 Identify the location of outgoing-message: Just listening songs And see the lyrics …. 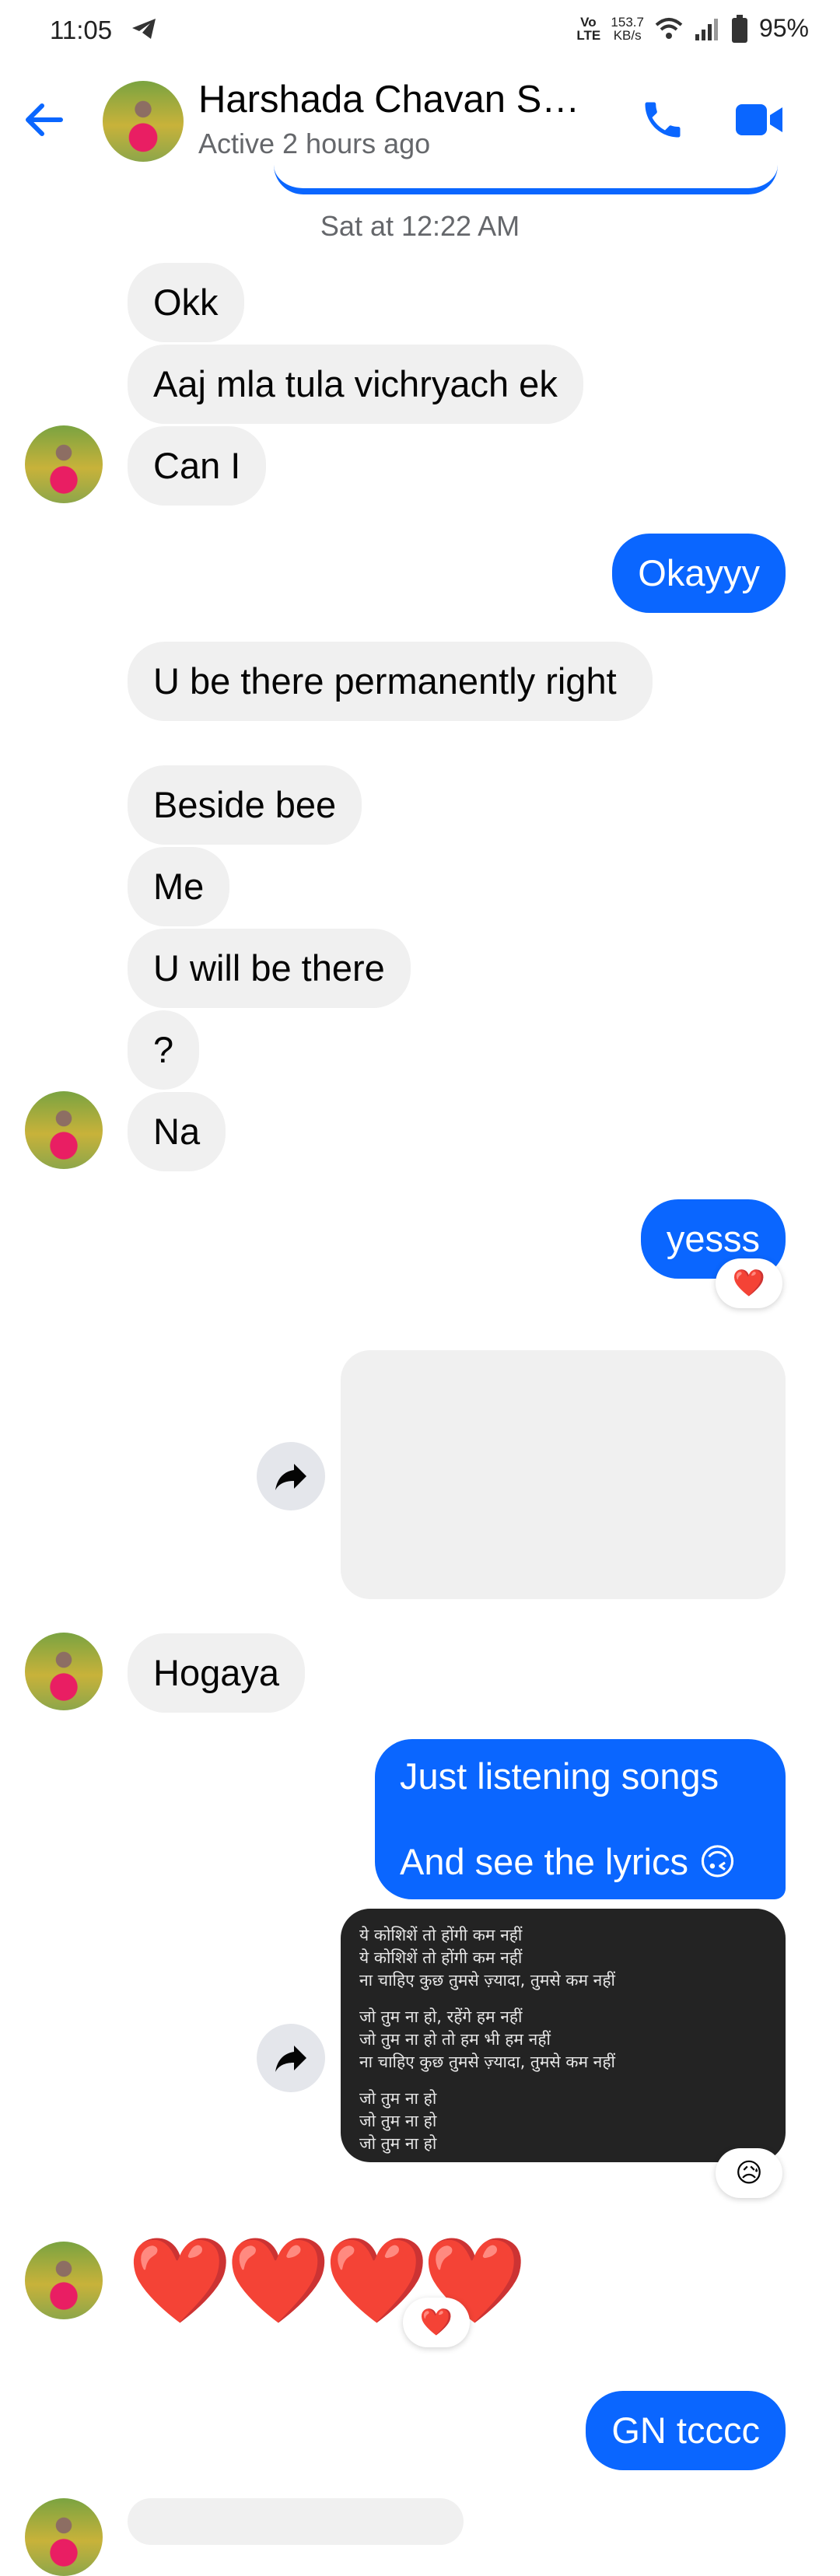
(580, 1819).